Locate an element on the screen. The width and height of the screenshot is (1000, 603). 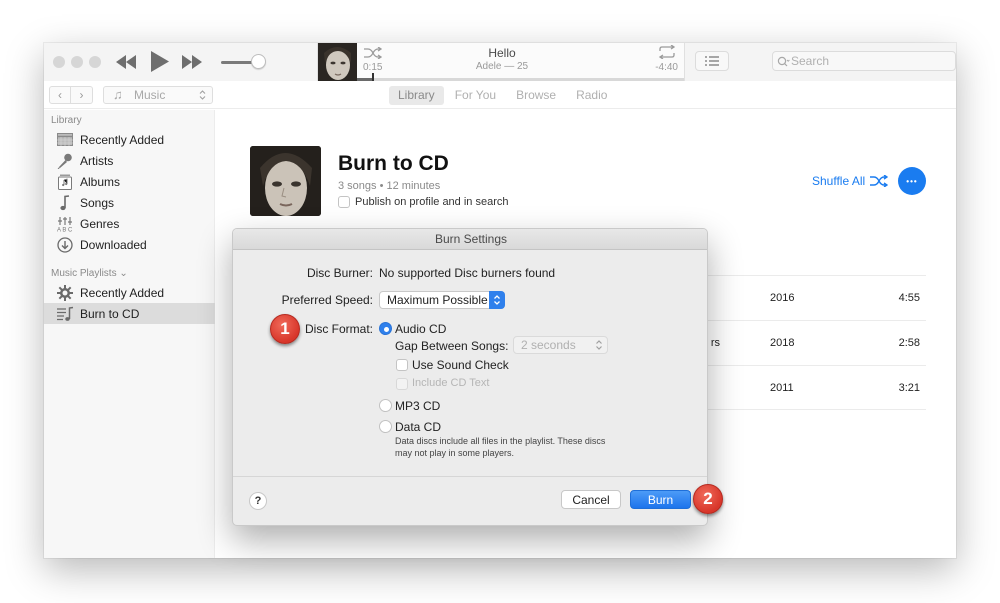
tab-library: Library is located at coordinates (416, 95).